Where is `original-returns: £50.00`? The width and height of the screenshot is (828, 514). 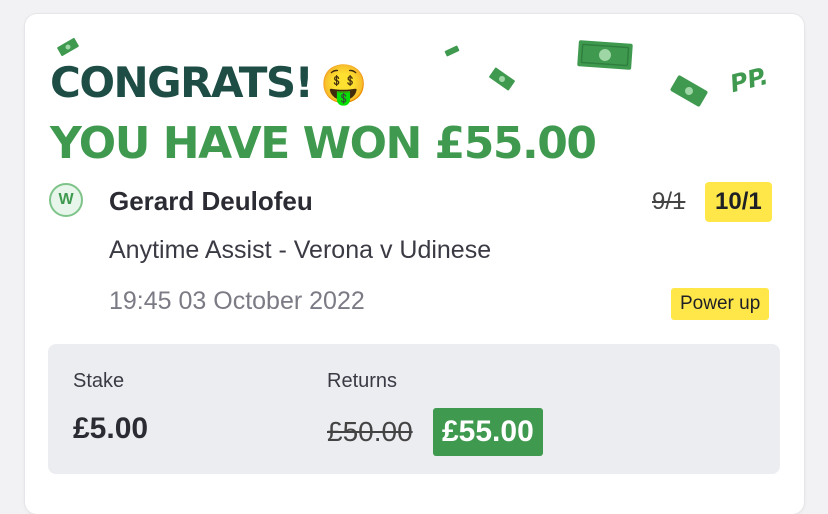 original-returns: £50.00 is located at coordinates (370, 431).